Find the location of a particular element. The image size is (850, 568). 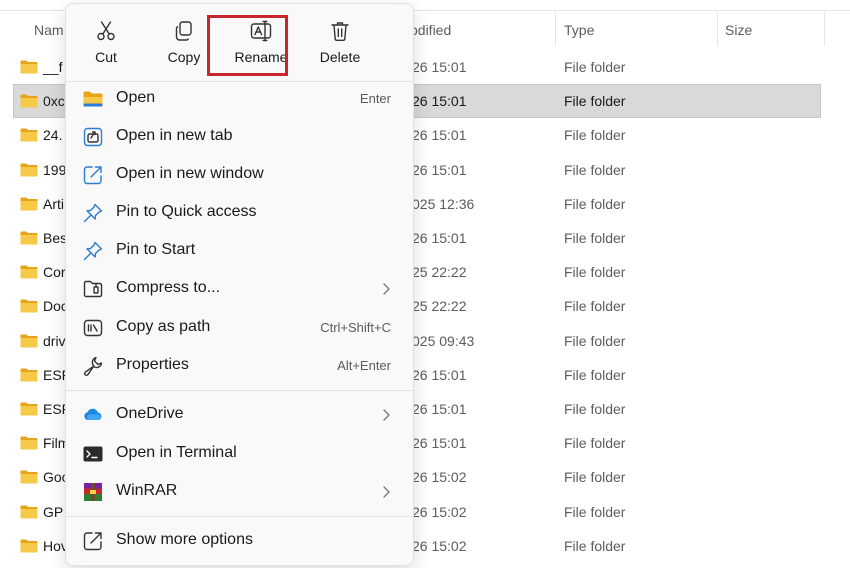

menu-item-winrar: WinRAR is located at coordinates (239, 492).